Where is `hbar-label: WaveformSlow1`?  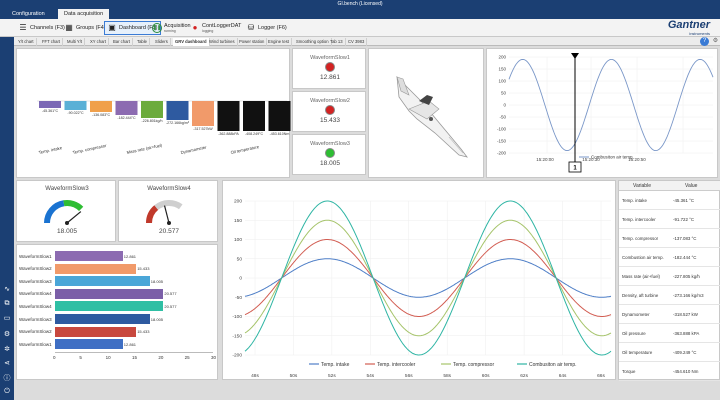
hbar-label: WaveformSlow1 is located at coordinates (35, 344).